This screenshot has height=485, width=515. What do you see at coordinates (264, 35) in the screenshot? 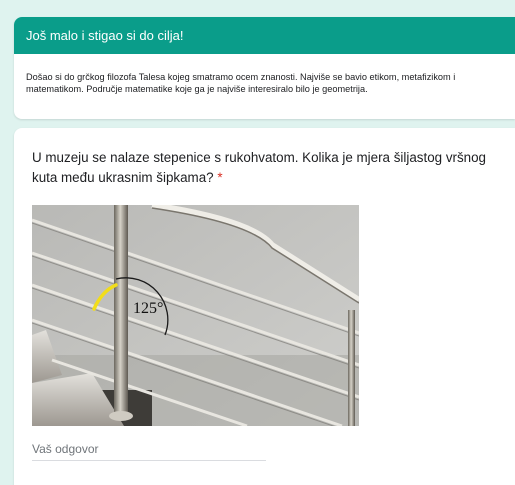
I see `section-title: Još malo i stigao si do cilja!` at bounding box center [264, 35].